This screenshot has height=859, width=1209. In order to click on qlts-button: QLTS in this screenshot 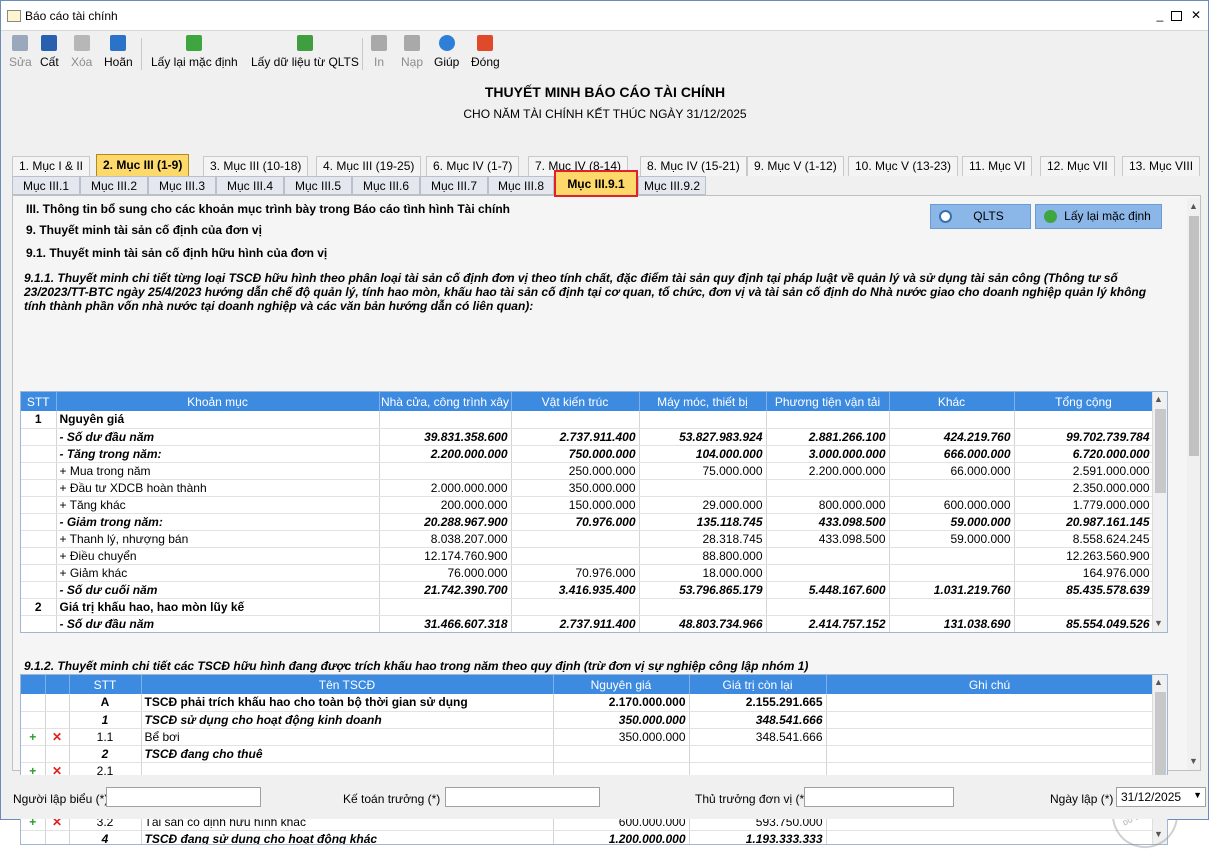, I will do `click(980, 216)`.